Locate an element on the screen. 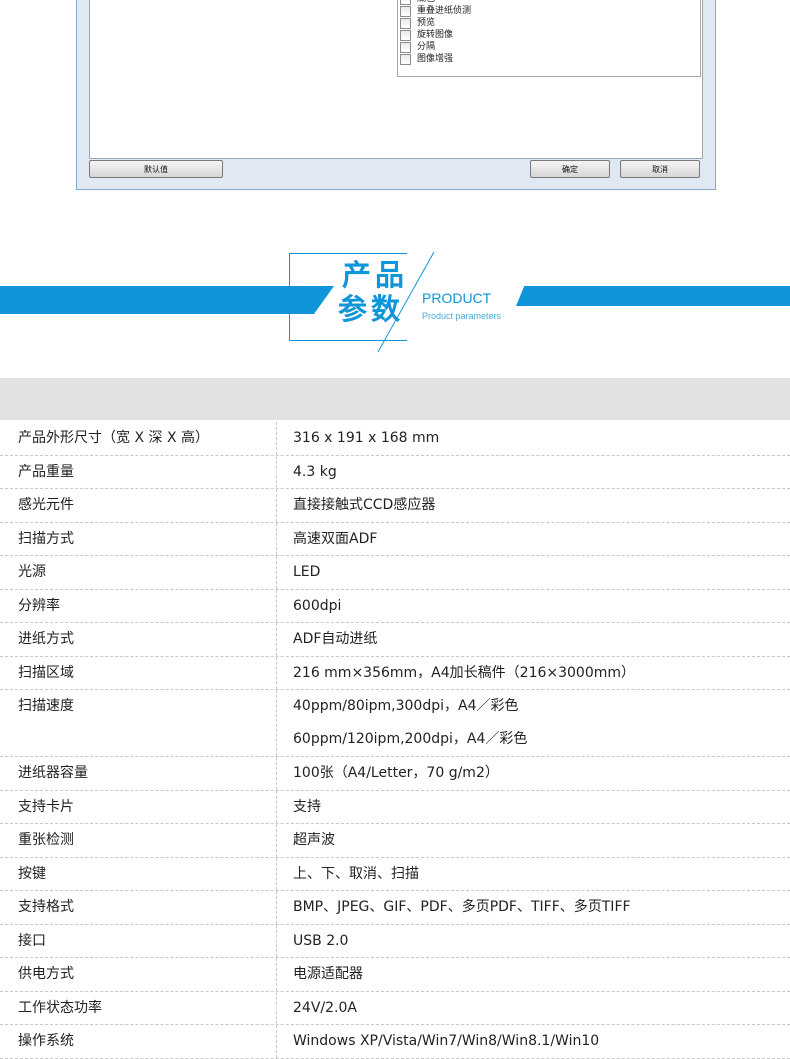  spec-value-cell: USB 2.0 is located at coordinates (533, 940).